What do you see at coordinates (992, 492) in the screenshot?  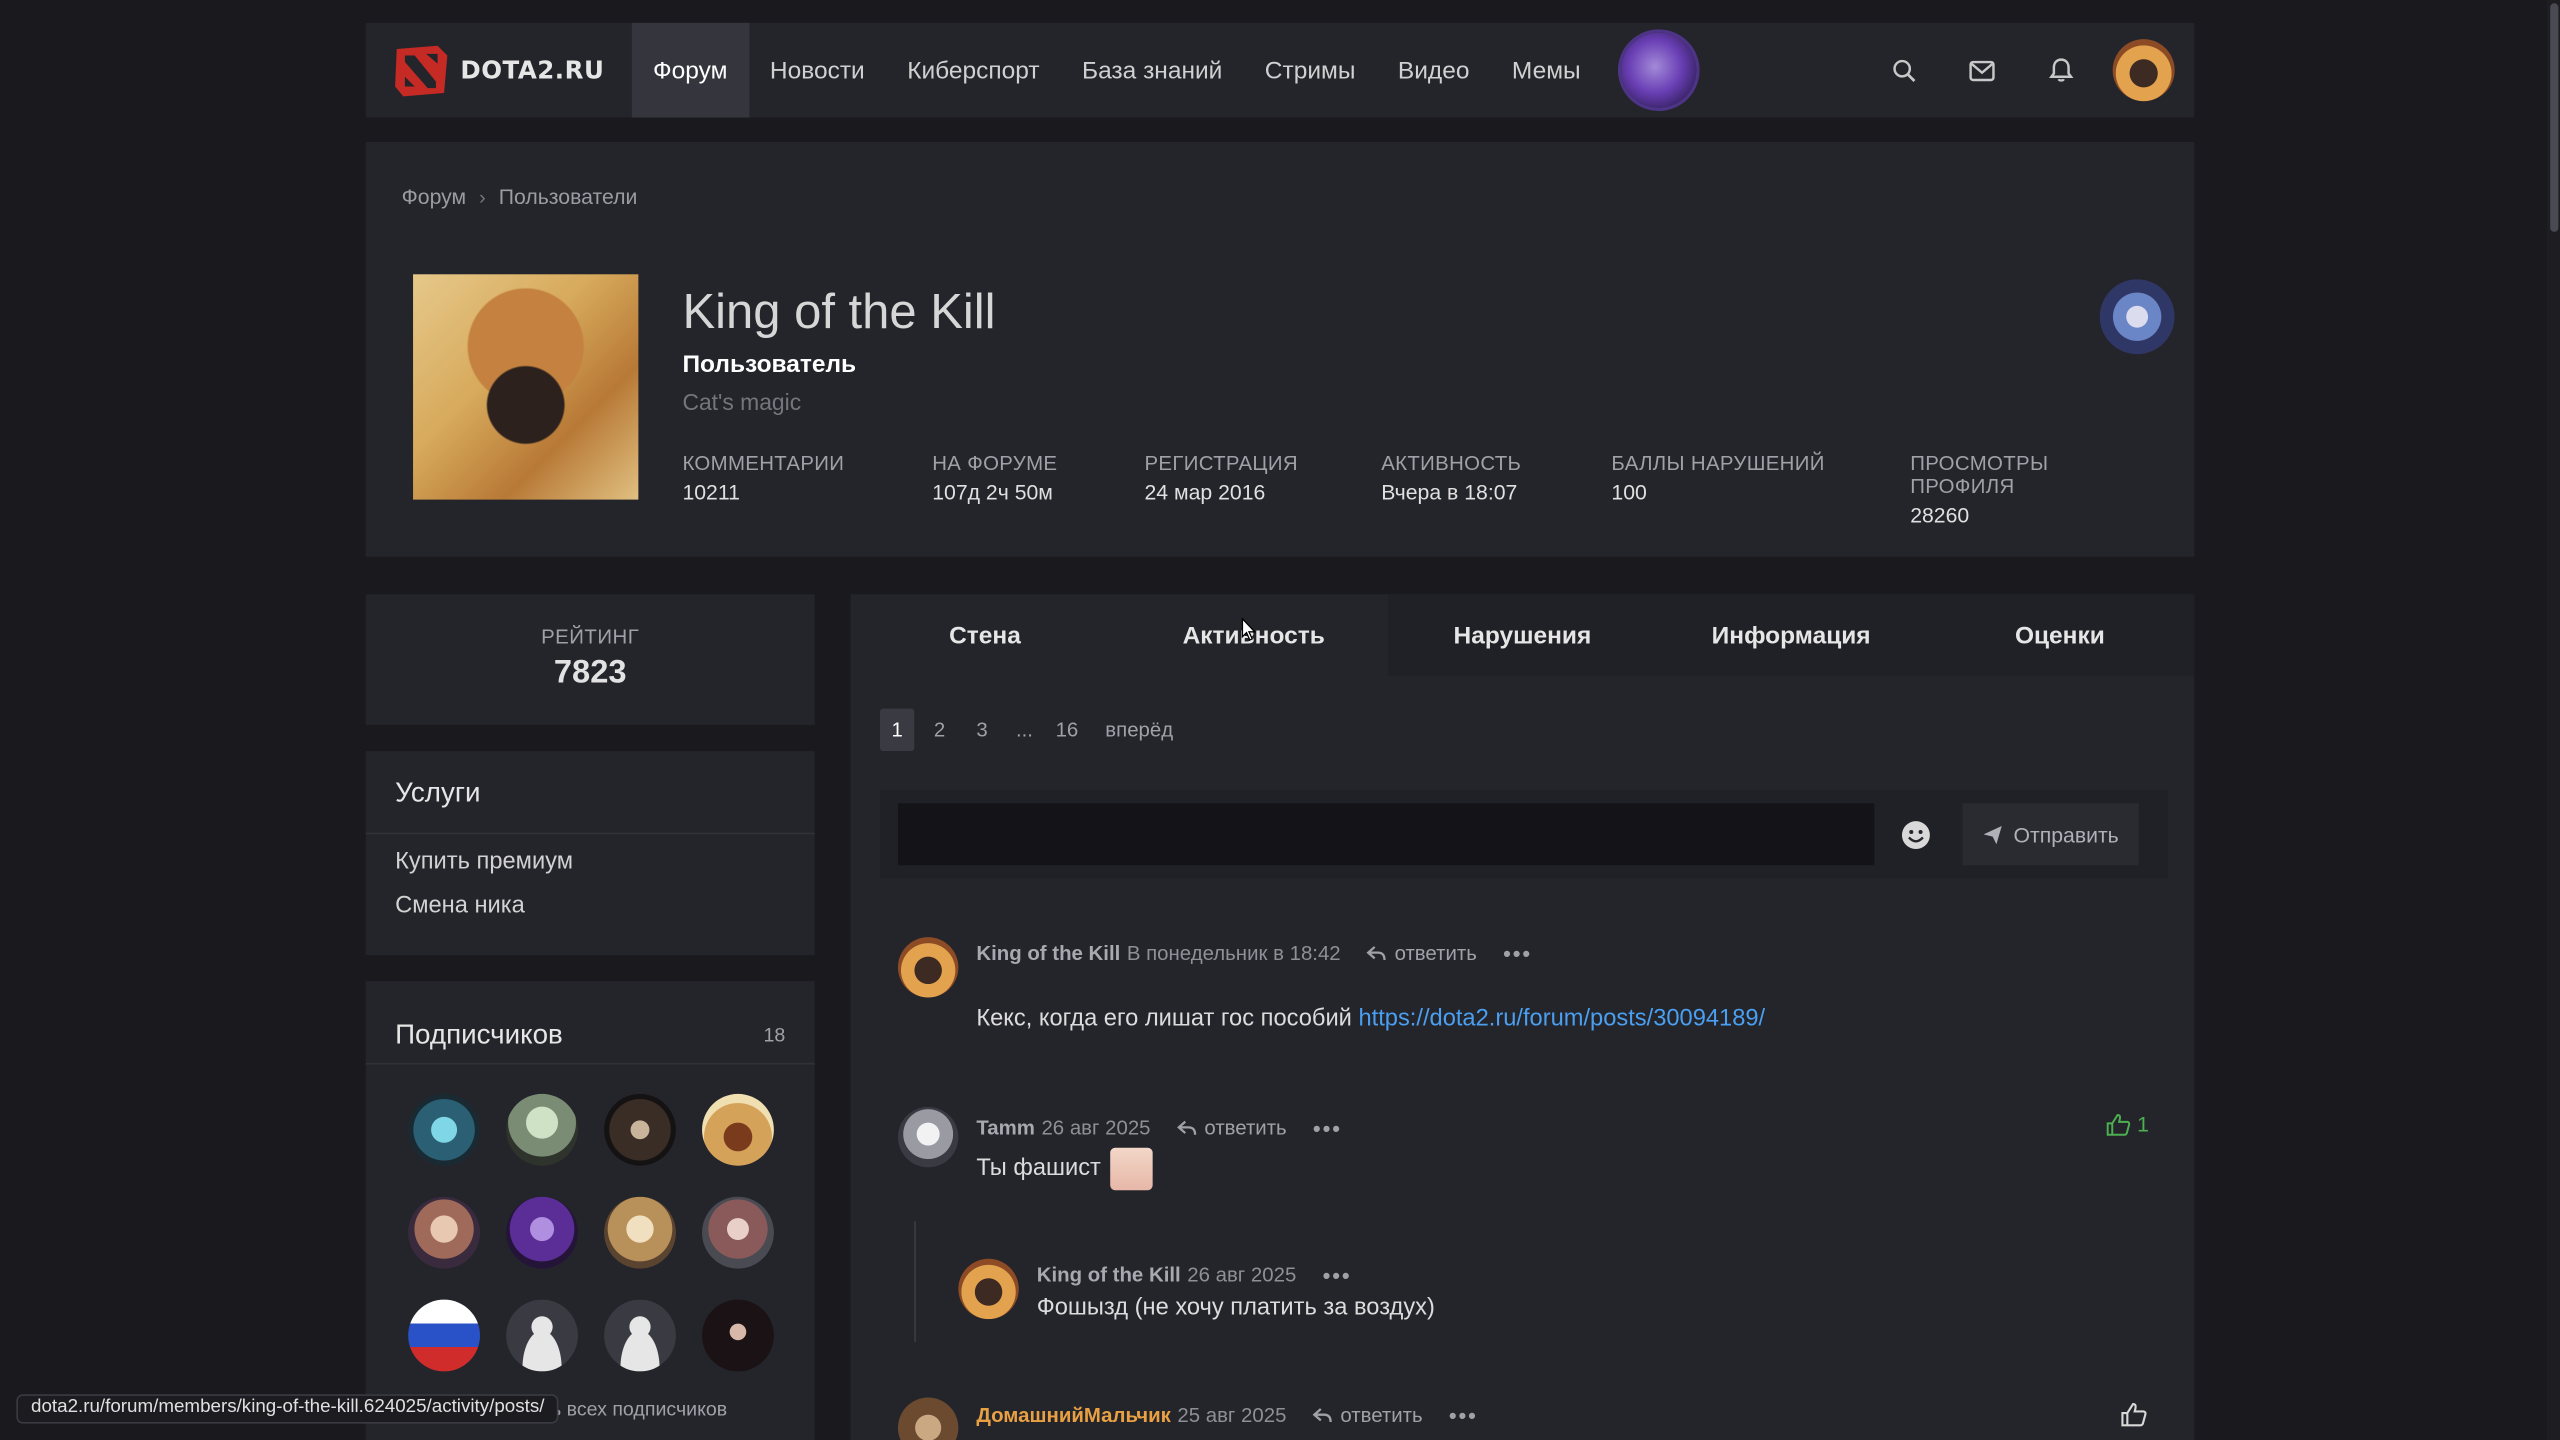 I see `stat-value: 107д 2ч 50м` at bounding box center [992, 492].